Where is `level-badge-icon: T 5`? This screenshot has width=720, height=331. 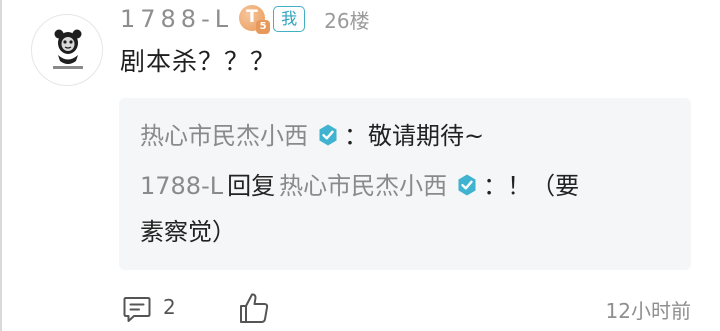
level-badge-icon: T 5 is located at coordinates (255, 19).